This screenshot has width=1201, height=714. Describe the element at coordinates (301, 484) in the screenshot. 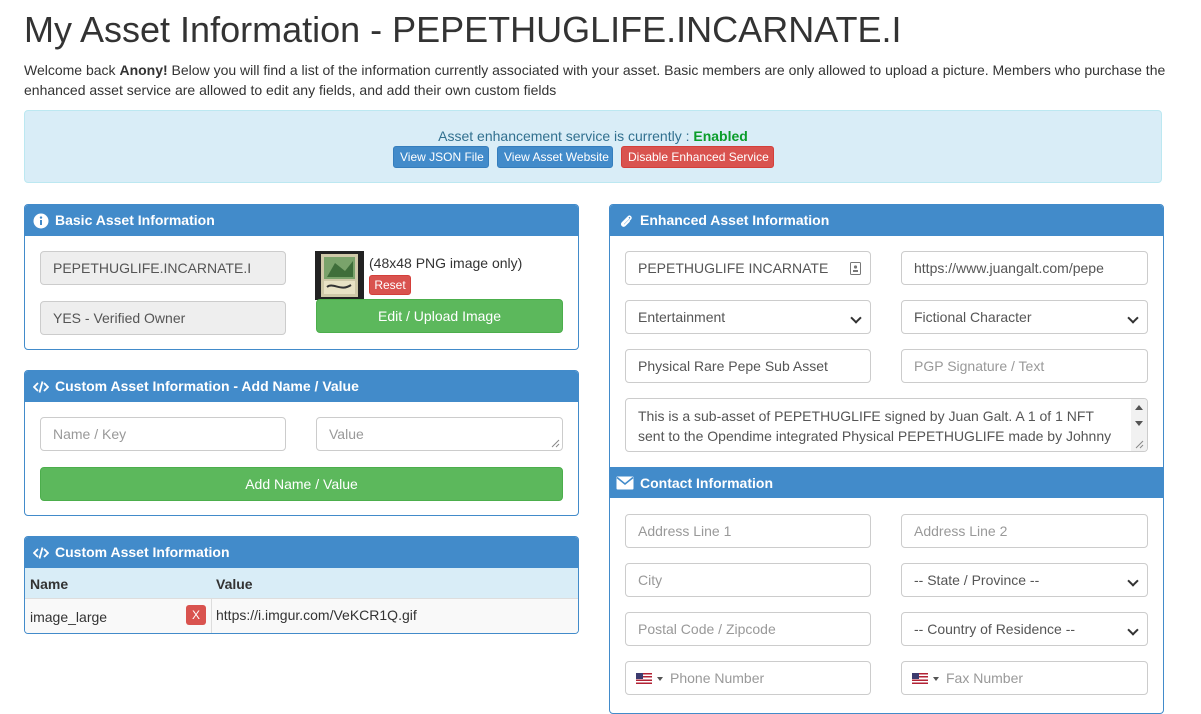

I see `add-name-value-button: Add Name / Value` at that location.